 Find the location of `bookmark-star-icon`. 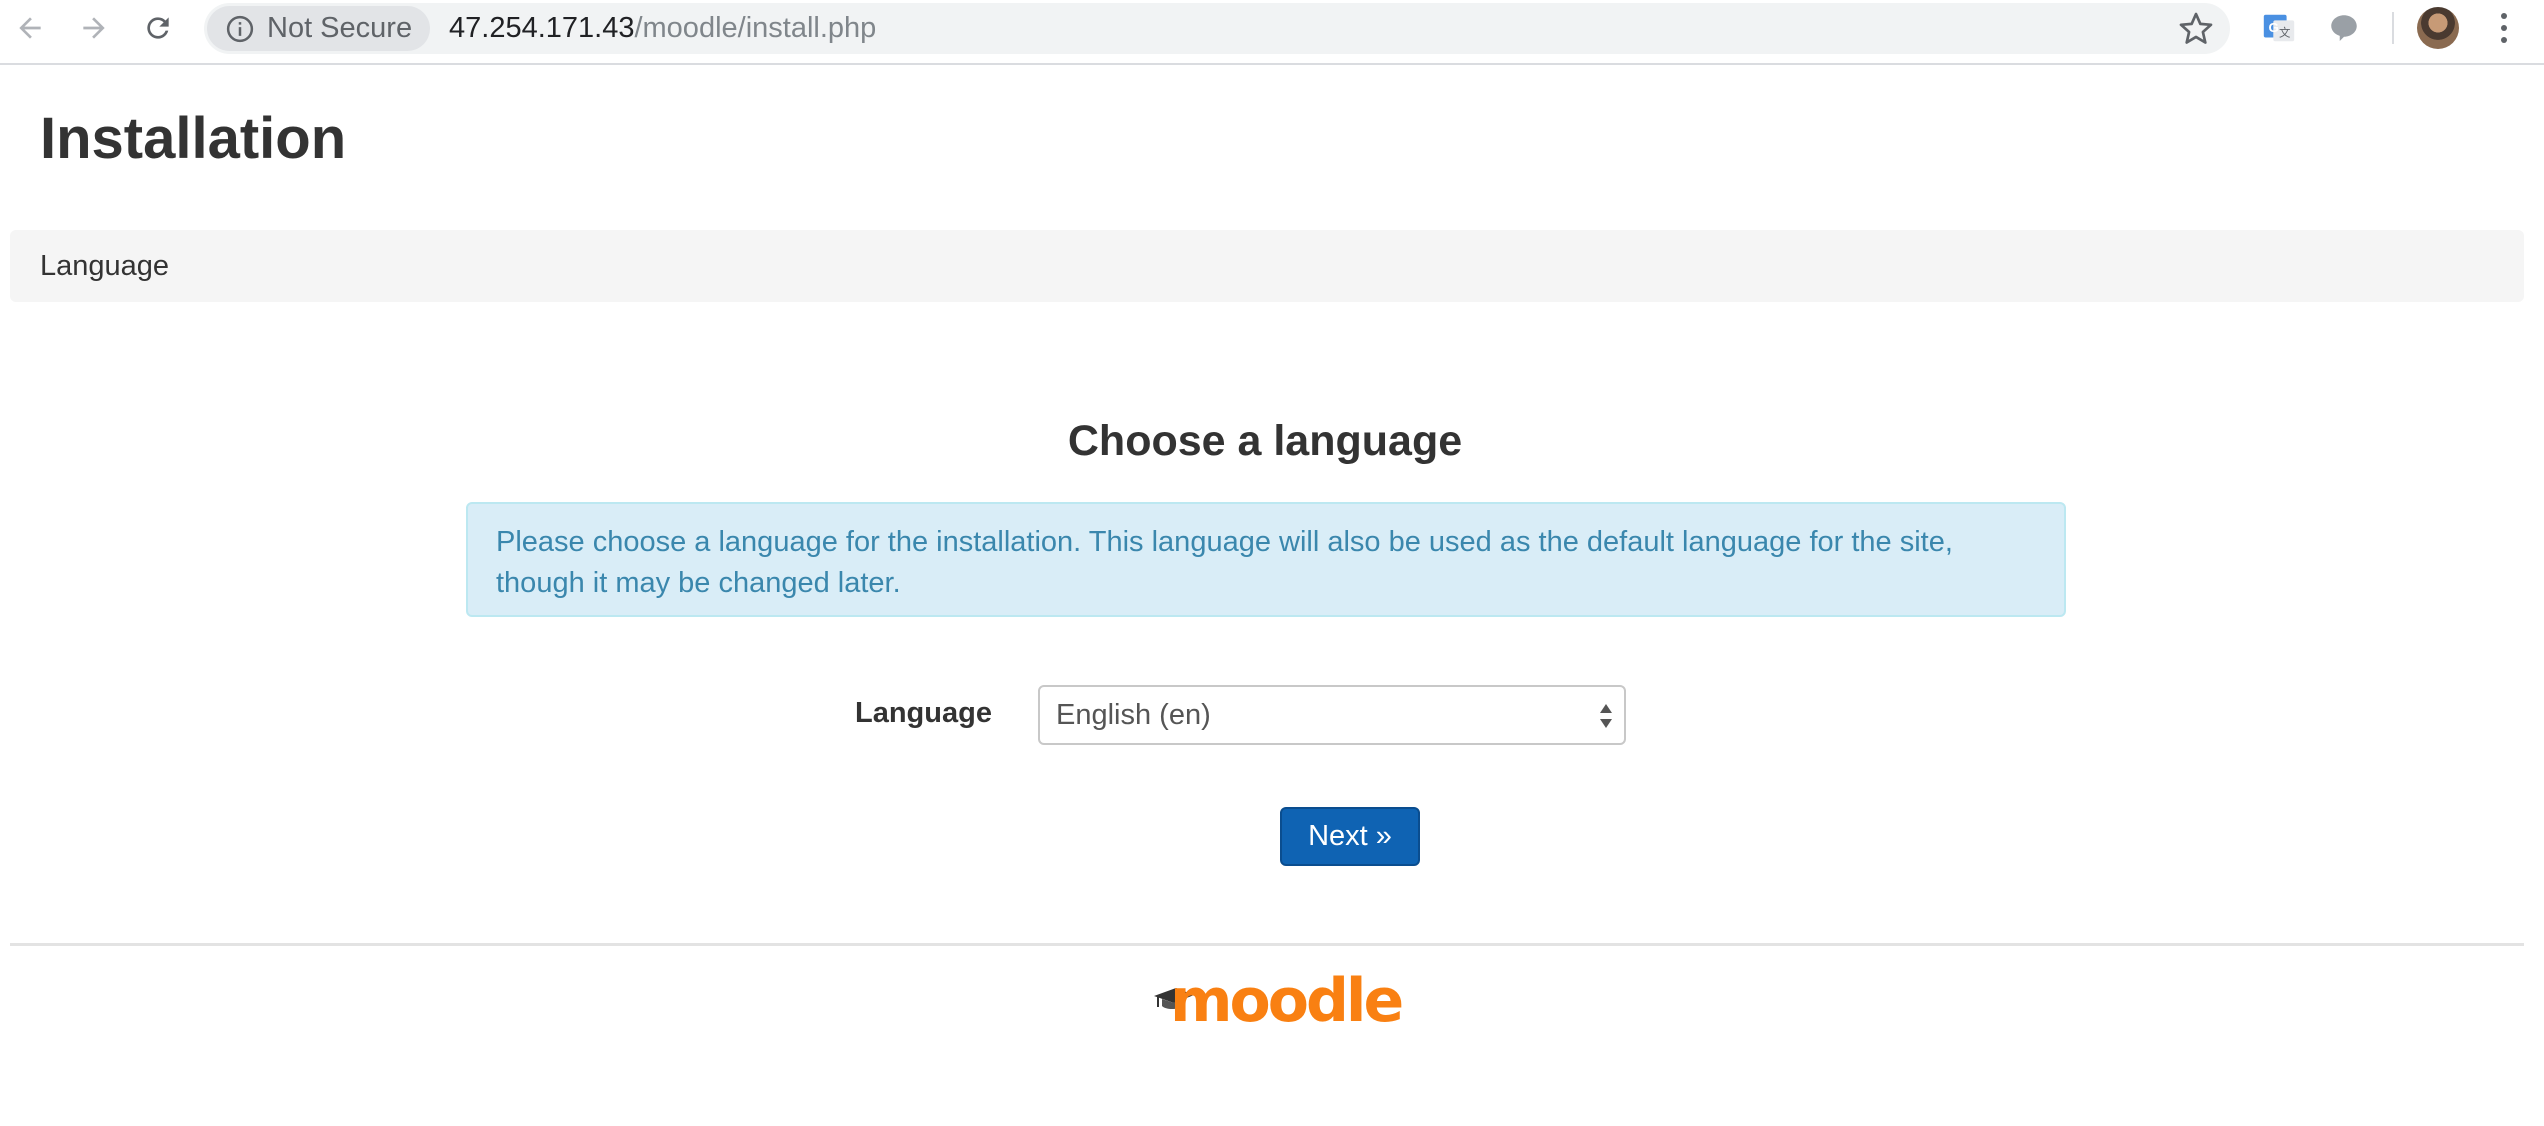

bookmark-star-icon is located at coordinates (2196, 29).